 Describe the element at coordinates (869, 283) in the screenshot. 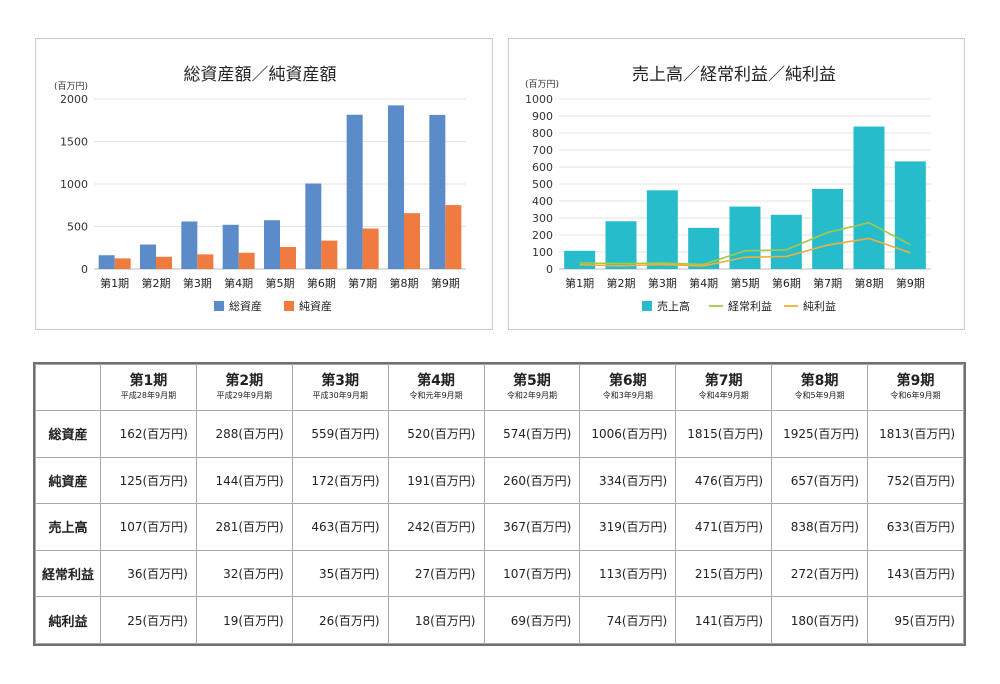

I see `x-tick-label: 第8期` at that location.